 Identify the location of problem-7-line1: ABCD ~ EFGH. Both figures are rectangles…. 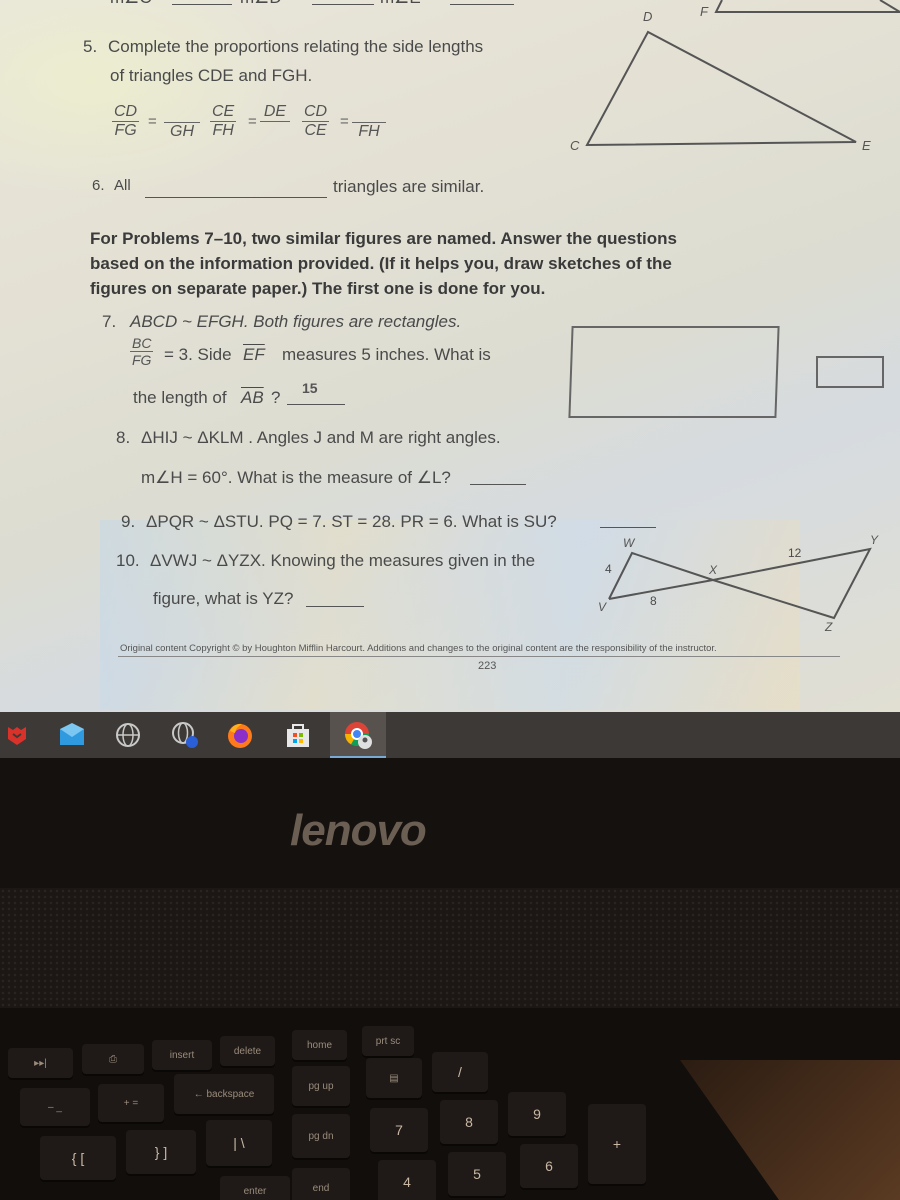
(296, 321).